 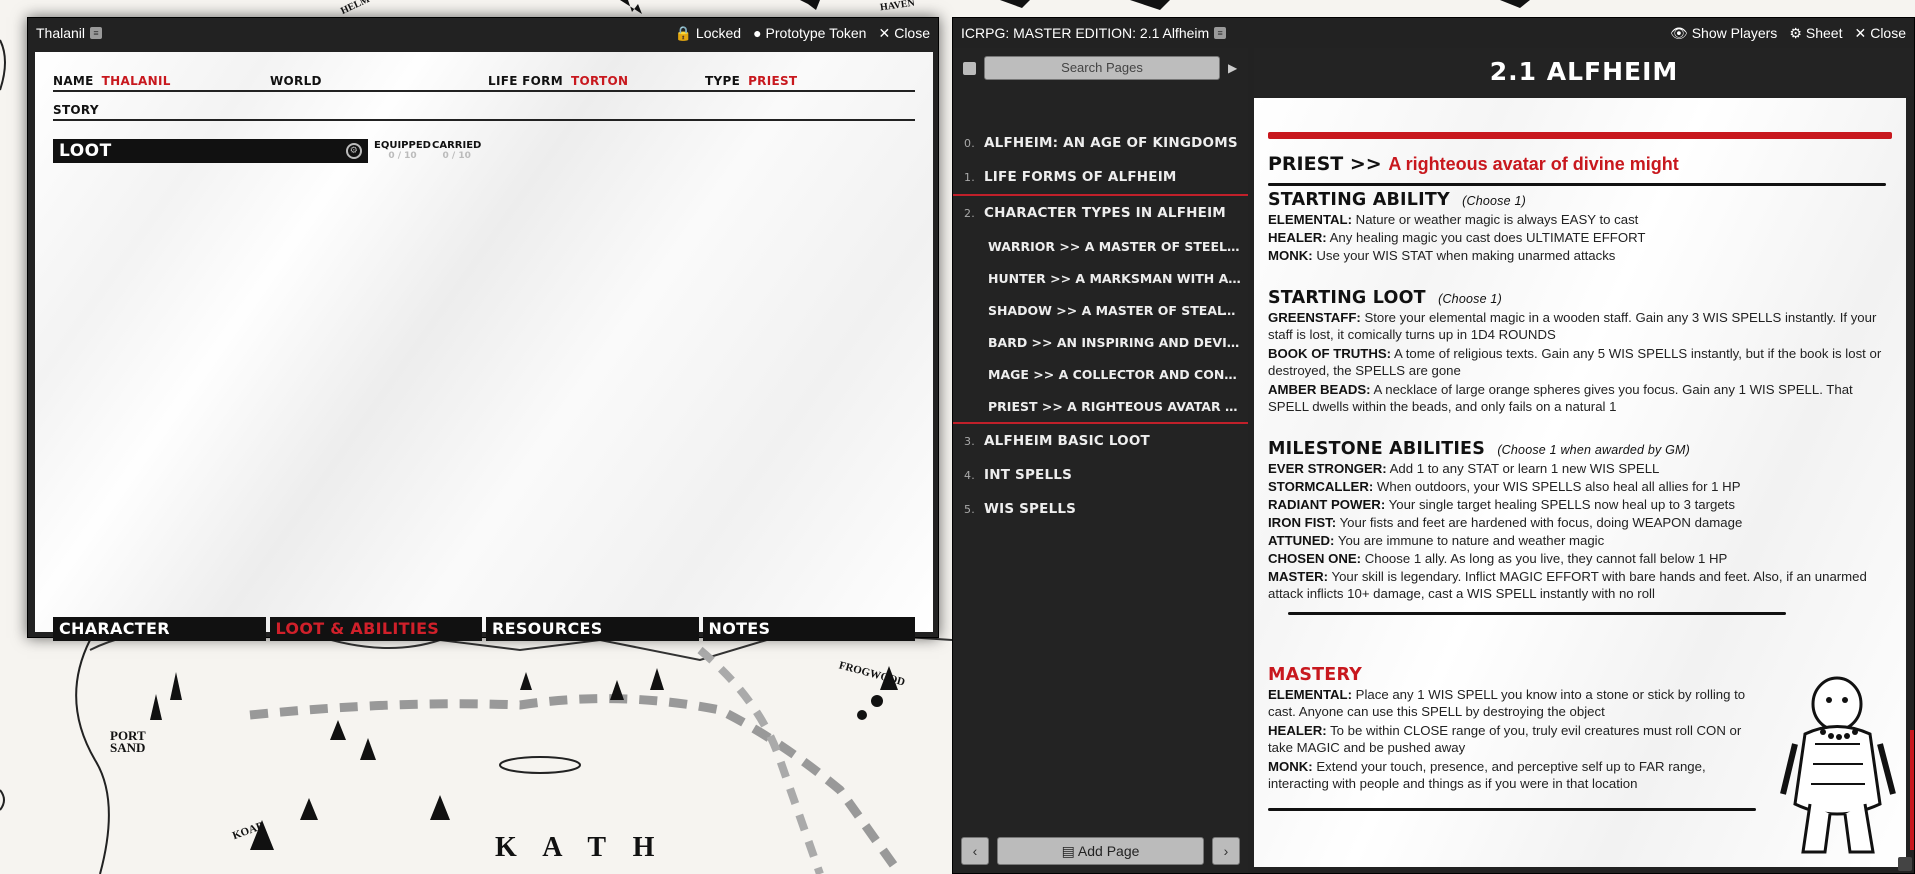 What do you see at coordinates (1100, 177) in the screenshot?
I see `toc-item: 1. LIFE FORMS OF ALFHEIM` at bounding box center [1100, 177].